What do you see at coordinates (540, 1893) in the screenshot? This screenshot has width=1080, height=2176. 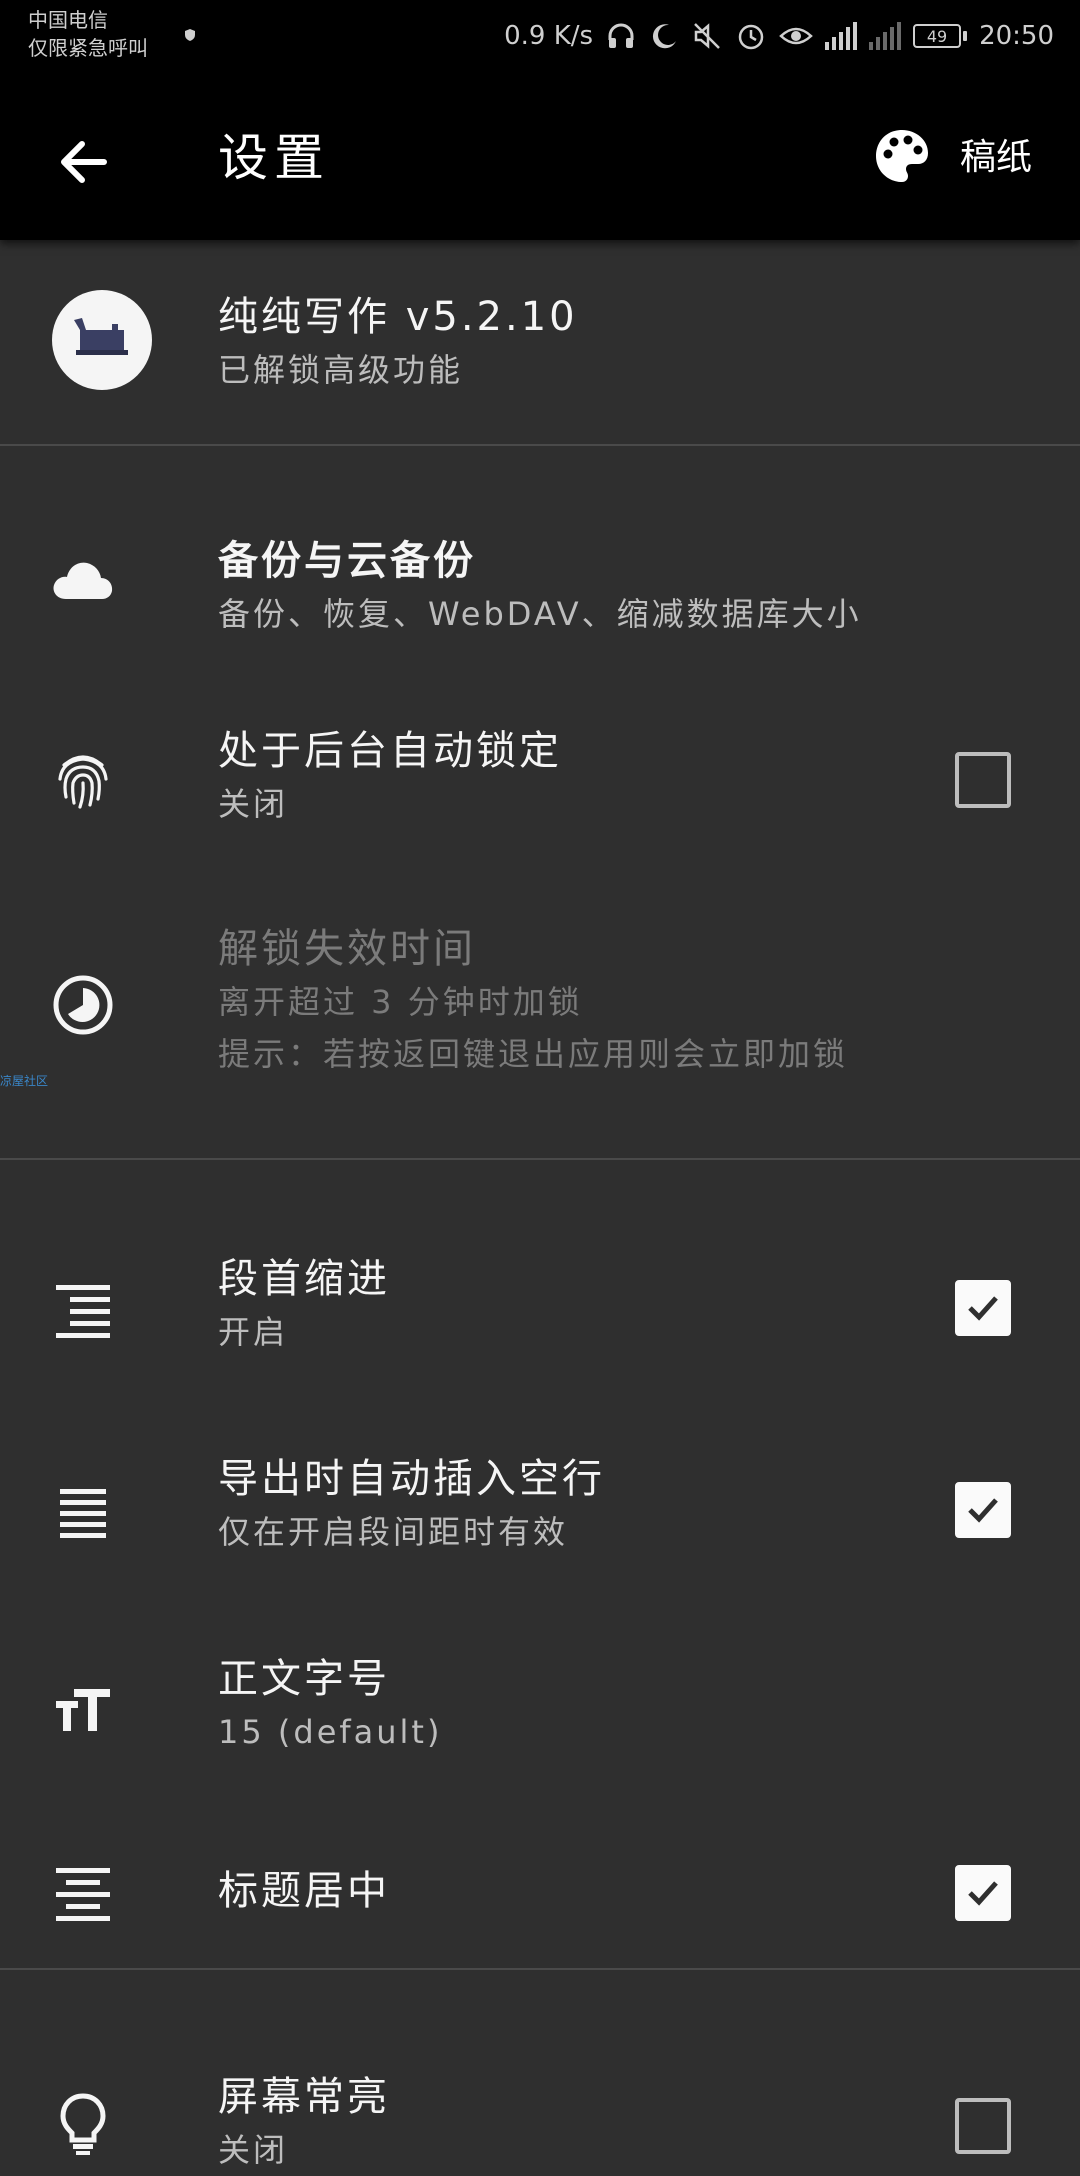 I see `setting-center-title: 标题居中` at bounding box center [540, 1893].